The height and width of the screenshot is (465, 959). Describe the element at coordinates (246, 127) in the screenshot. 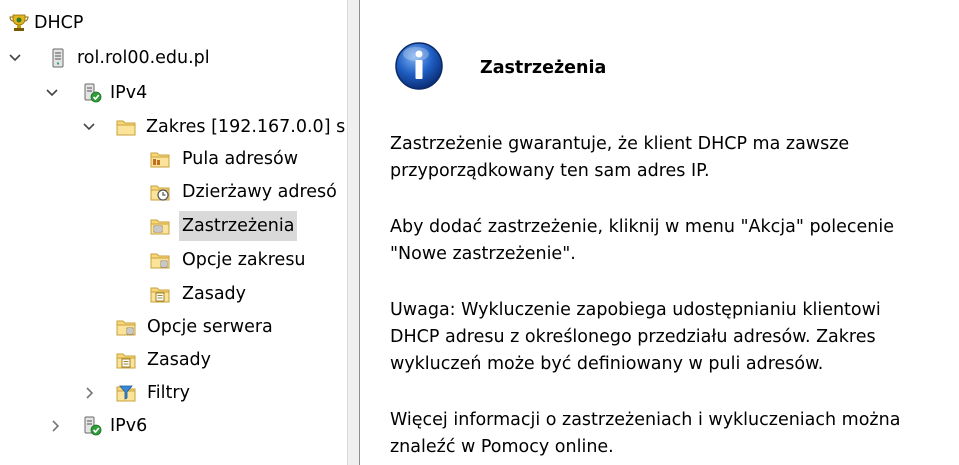

I see `tree-label: Zakres [192.167.0.0] s` at that location.